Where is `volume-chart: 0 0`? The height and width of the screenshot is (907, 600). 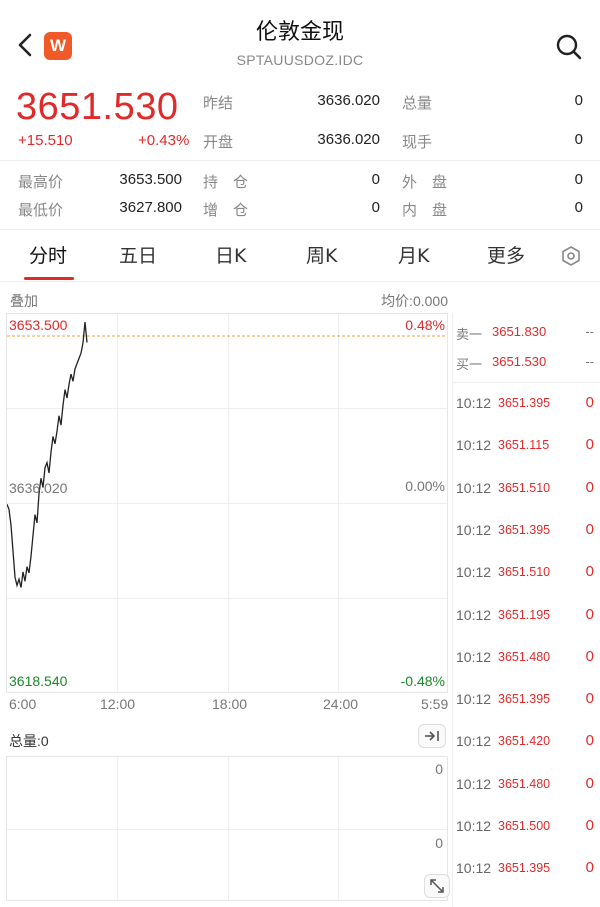 volume-chart: 0 0 is located at coordinates (227, 828).